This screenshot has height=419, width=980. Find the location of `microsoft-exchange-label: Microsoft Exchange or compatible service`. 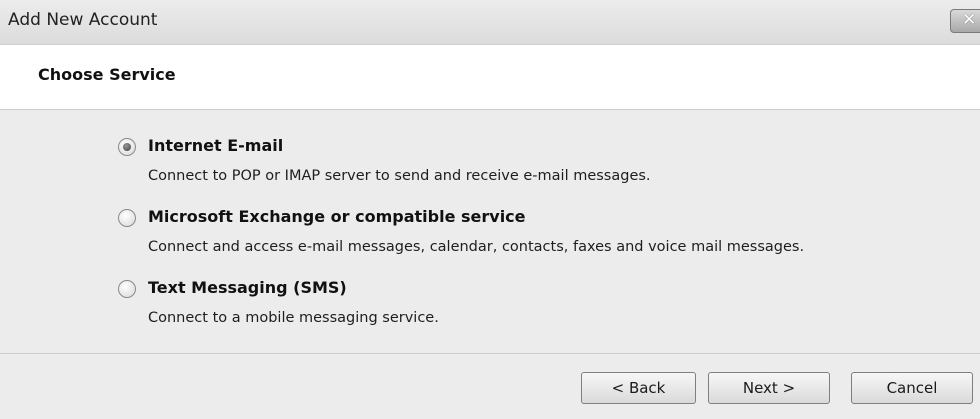

microsoft-exchange-label: Microsoft Exchange or compatible service is located at coordinates (337, 216).